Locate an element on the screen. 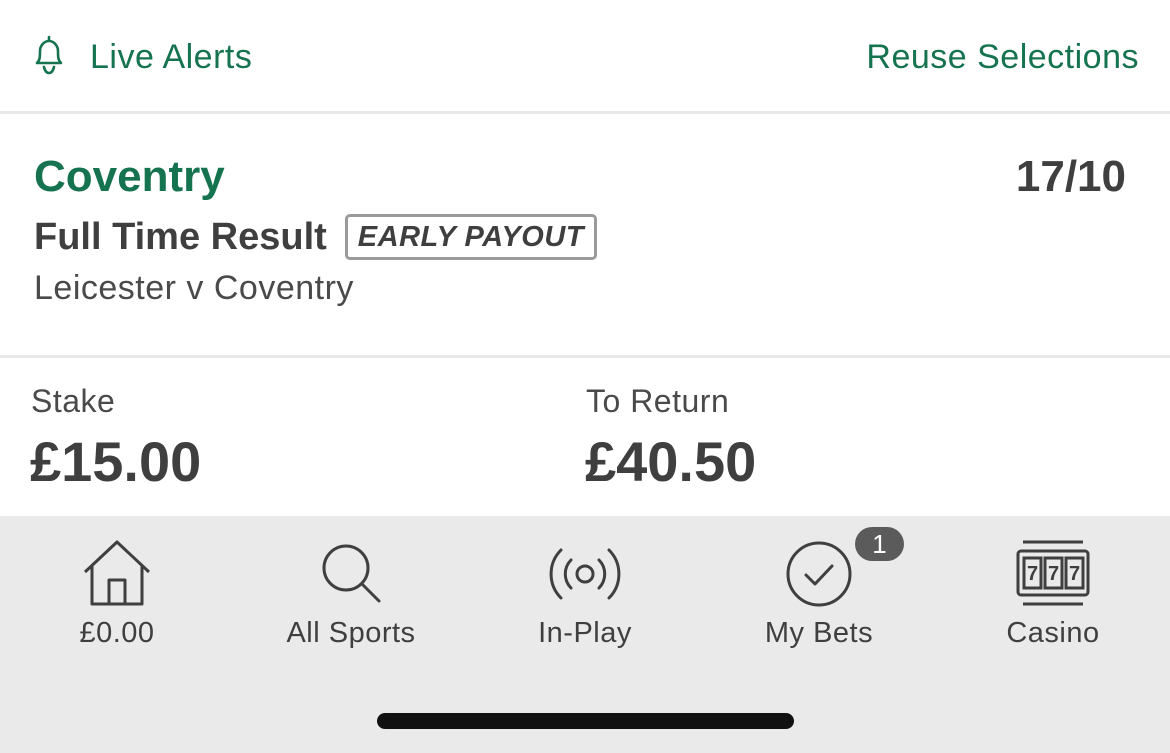  tab-balance: £0.00 is located at coordinates (117, 591).